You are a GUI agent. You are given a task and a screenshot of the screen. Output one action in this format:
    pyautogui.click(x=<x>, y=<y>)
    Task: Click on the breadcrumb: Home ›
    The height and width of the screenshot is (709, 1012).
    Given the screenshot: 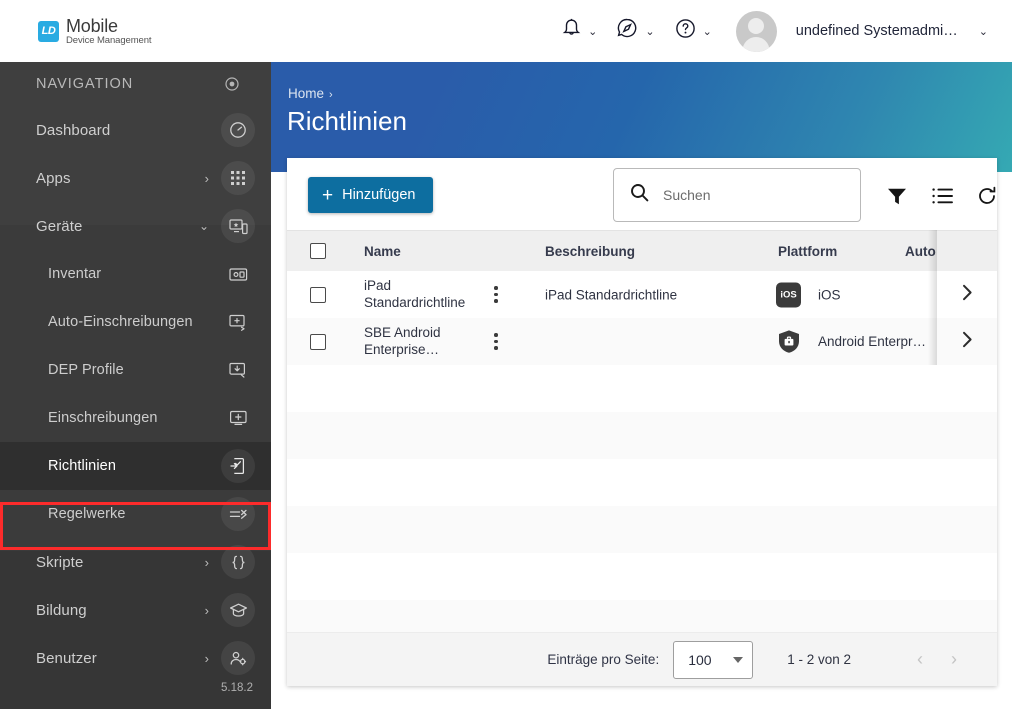 What is the action you would take?
    pyautogui.click(x=310, y=93)
    